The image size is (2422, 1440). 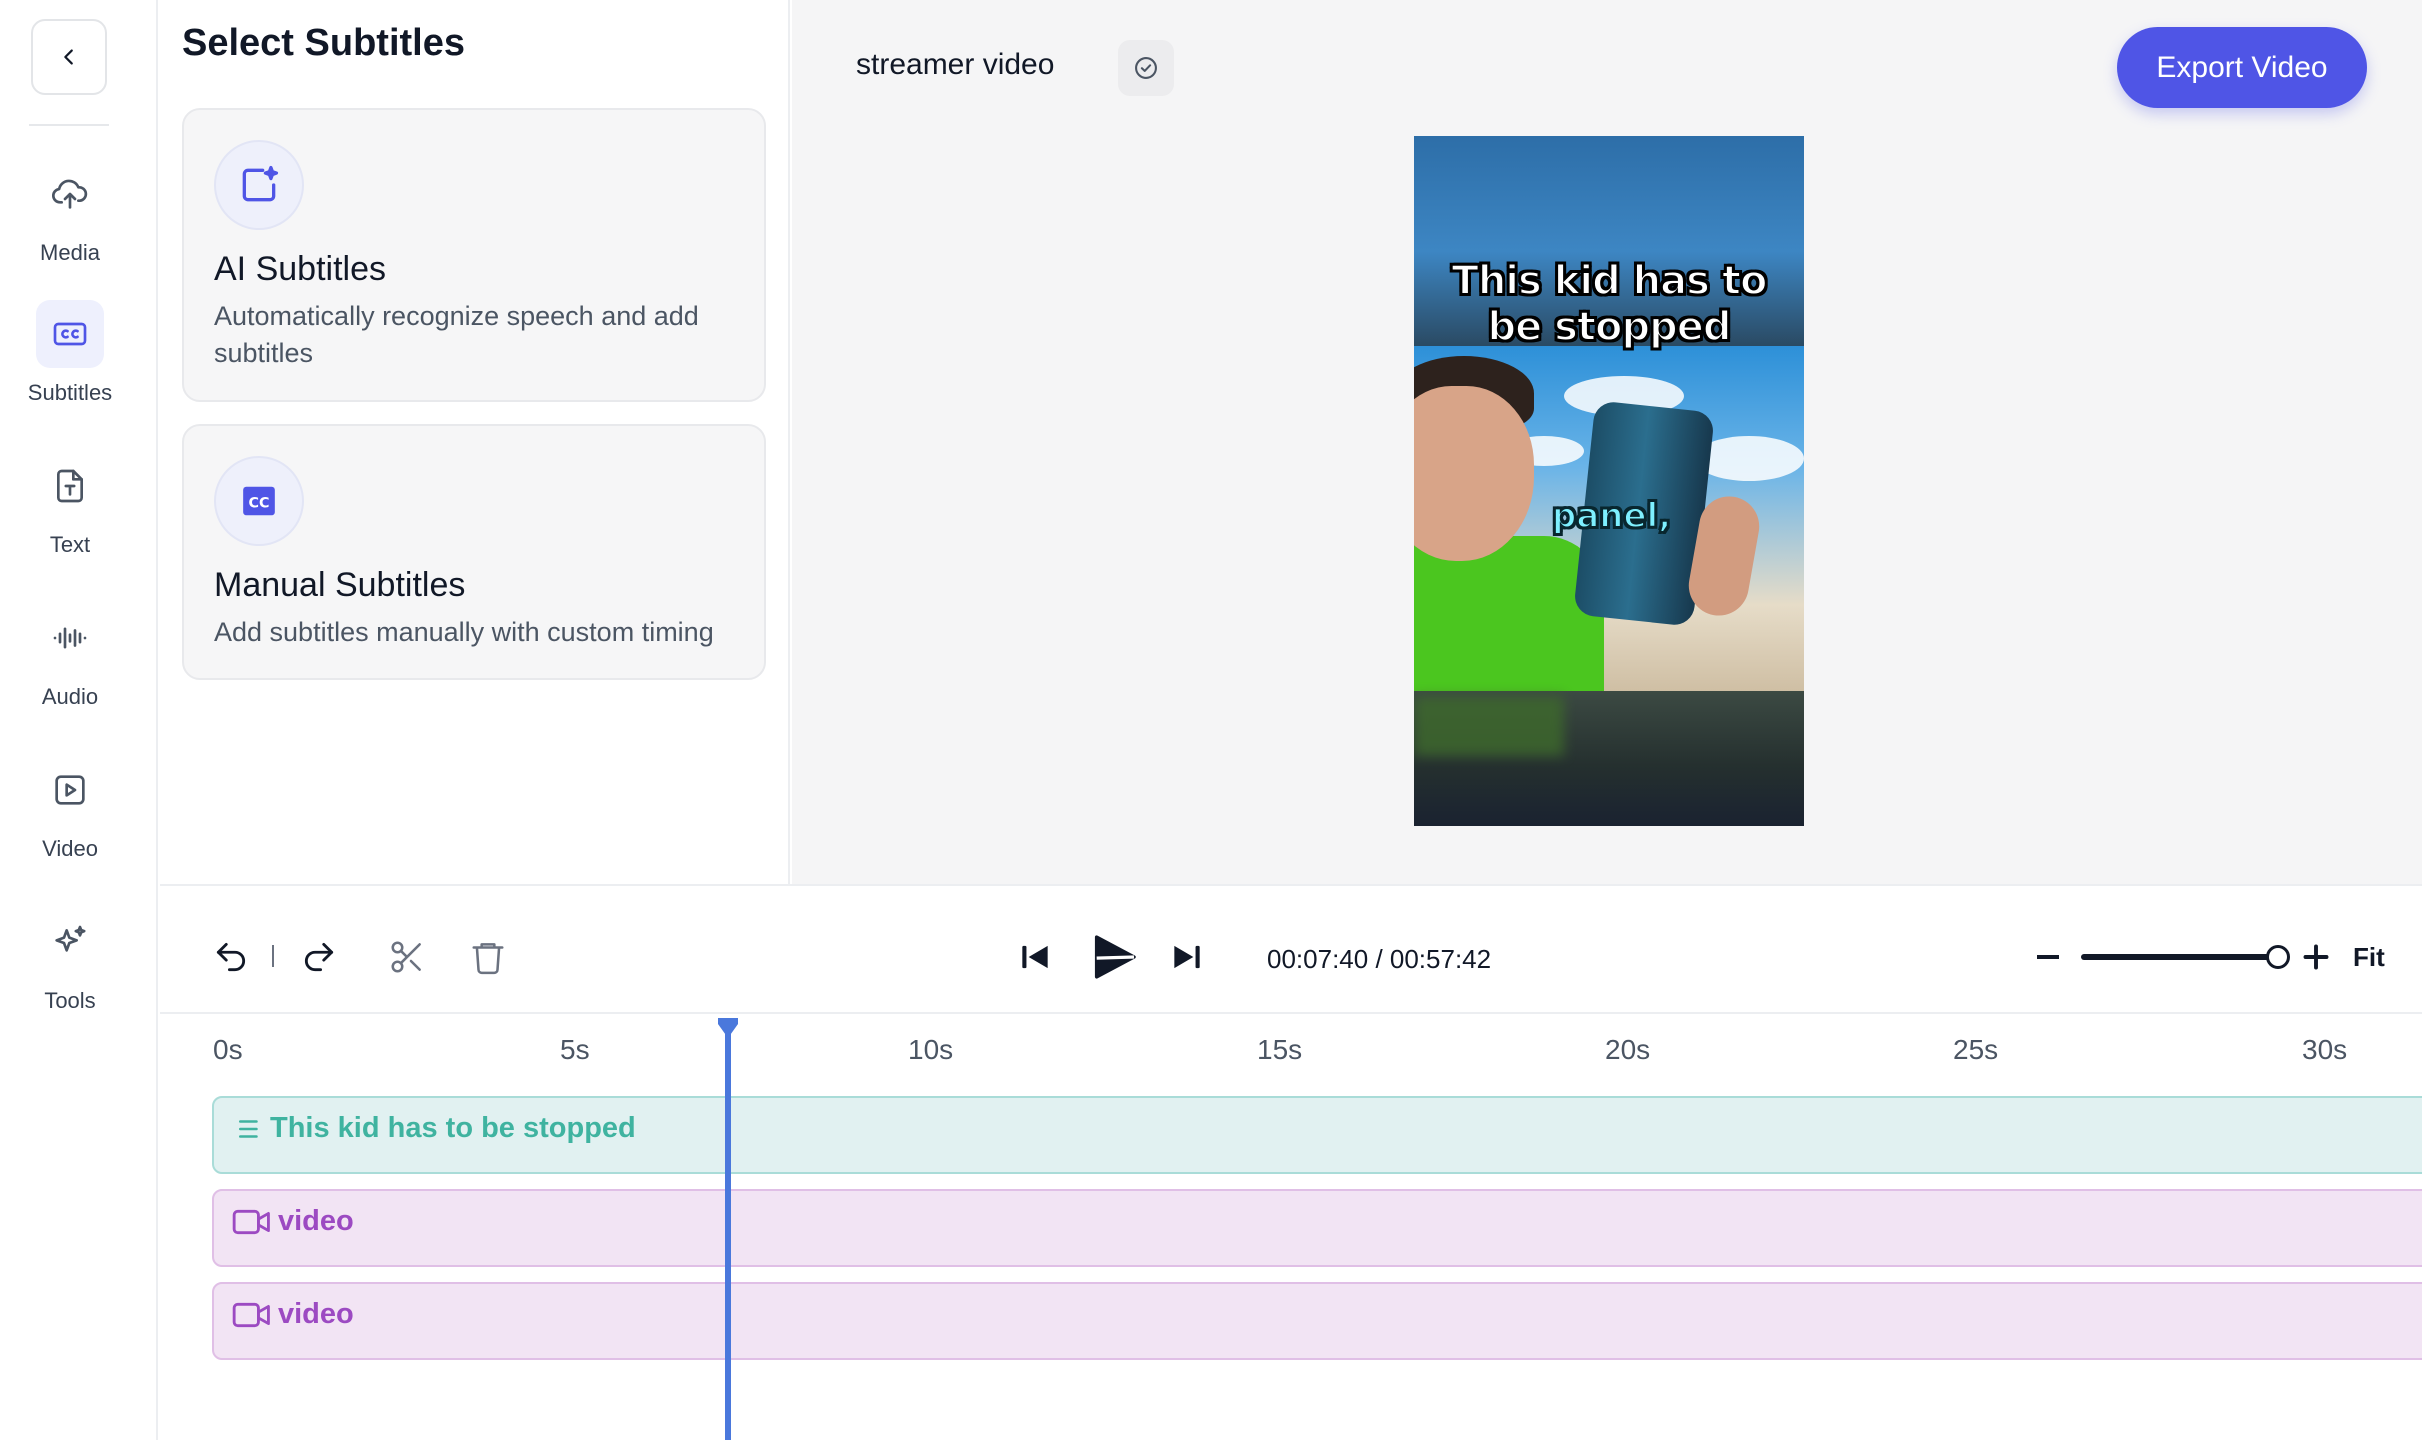 I want to click on closed-captions-icon, so click(x=70, y=334).